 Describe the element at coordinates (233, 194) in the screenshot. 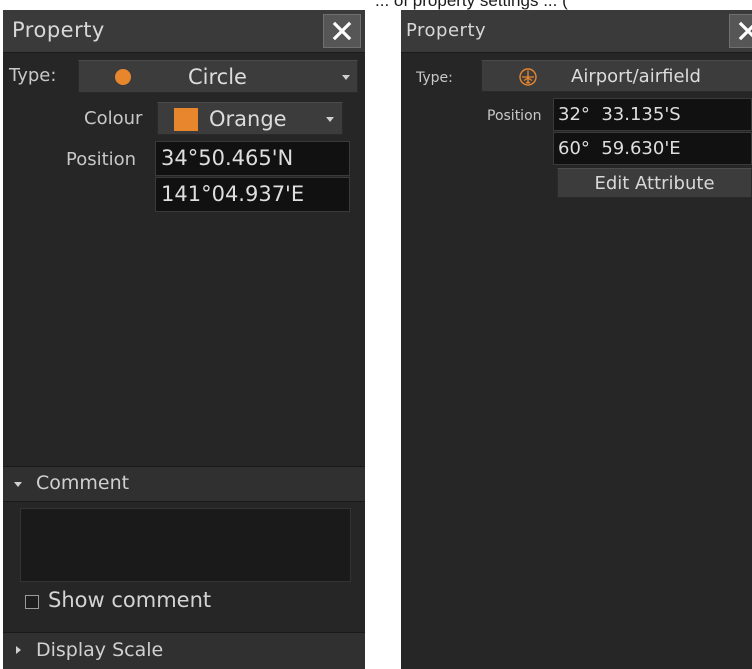

I see `longitude-value: 141°04.937'E` at that location.